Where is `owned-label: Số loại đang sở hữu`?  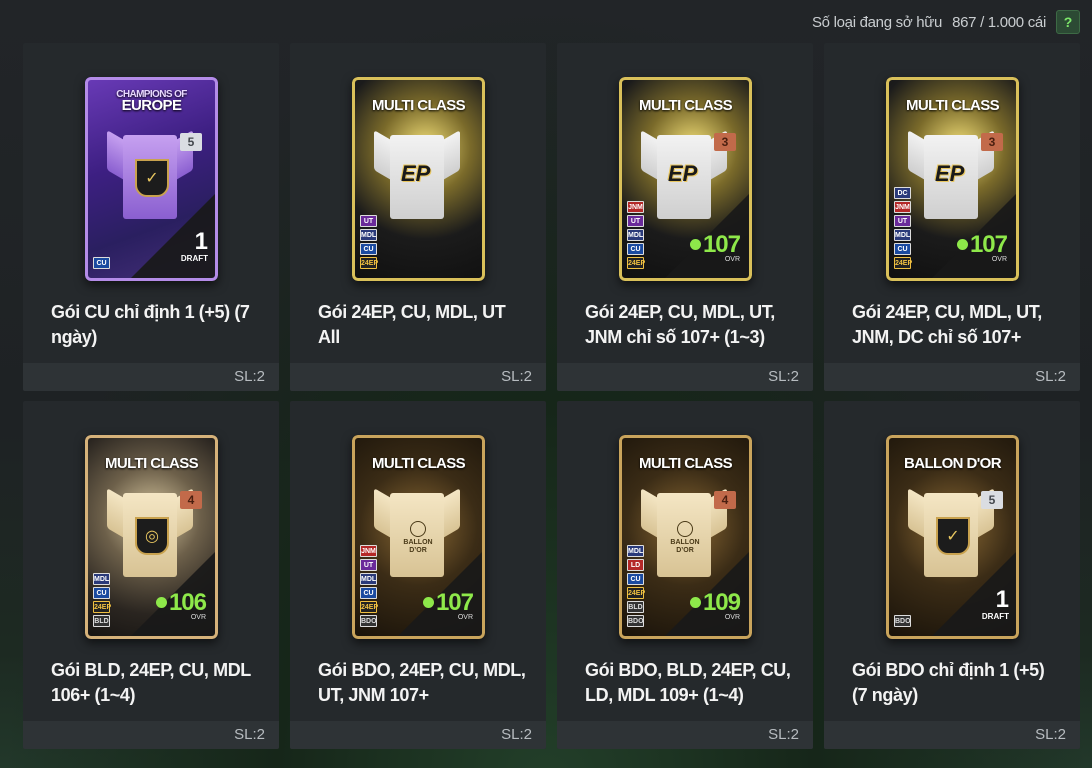
owned-label: Số loại đang sở hữu is located at coordinates (877, 22).